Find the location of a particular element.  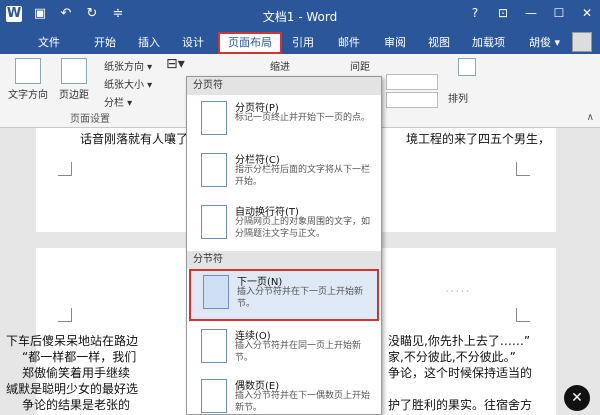

menu-item-continuous: 连续(O) 插入分节符并在同一页上开始新节。 is located at coordinates (284, 348).